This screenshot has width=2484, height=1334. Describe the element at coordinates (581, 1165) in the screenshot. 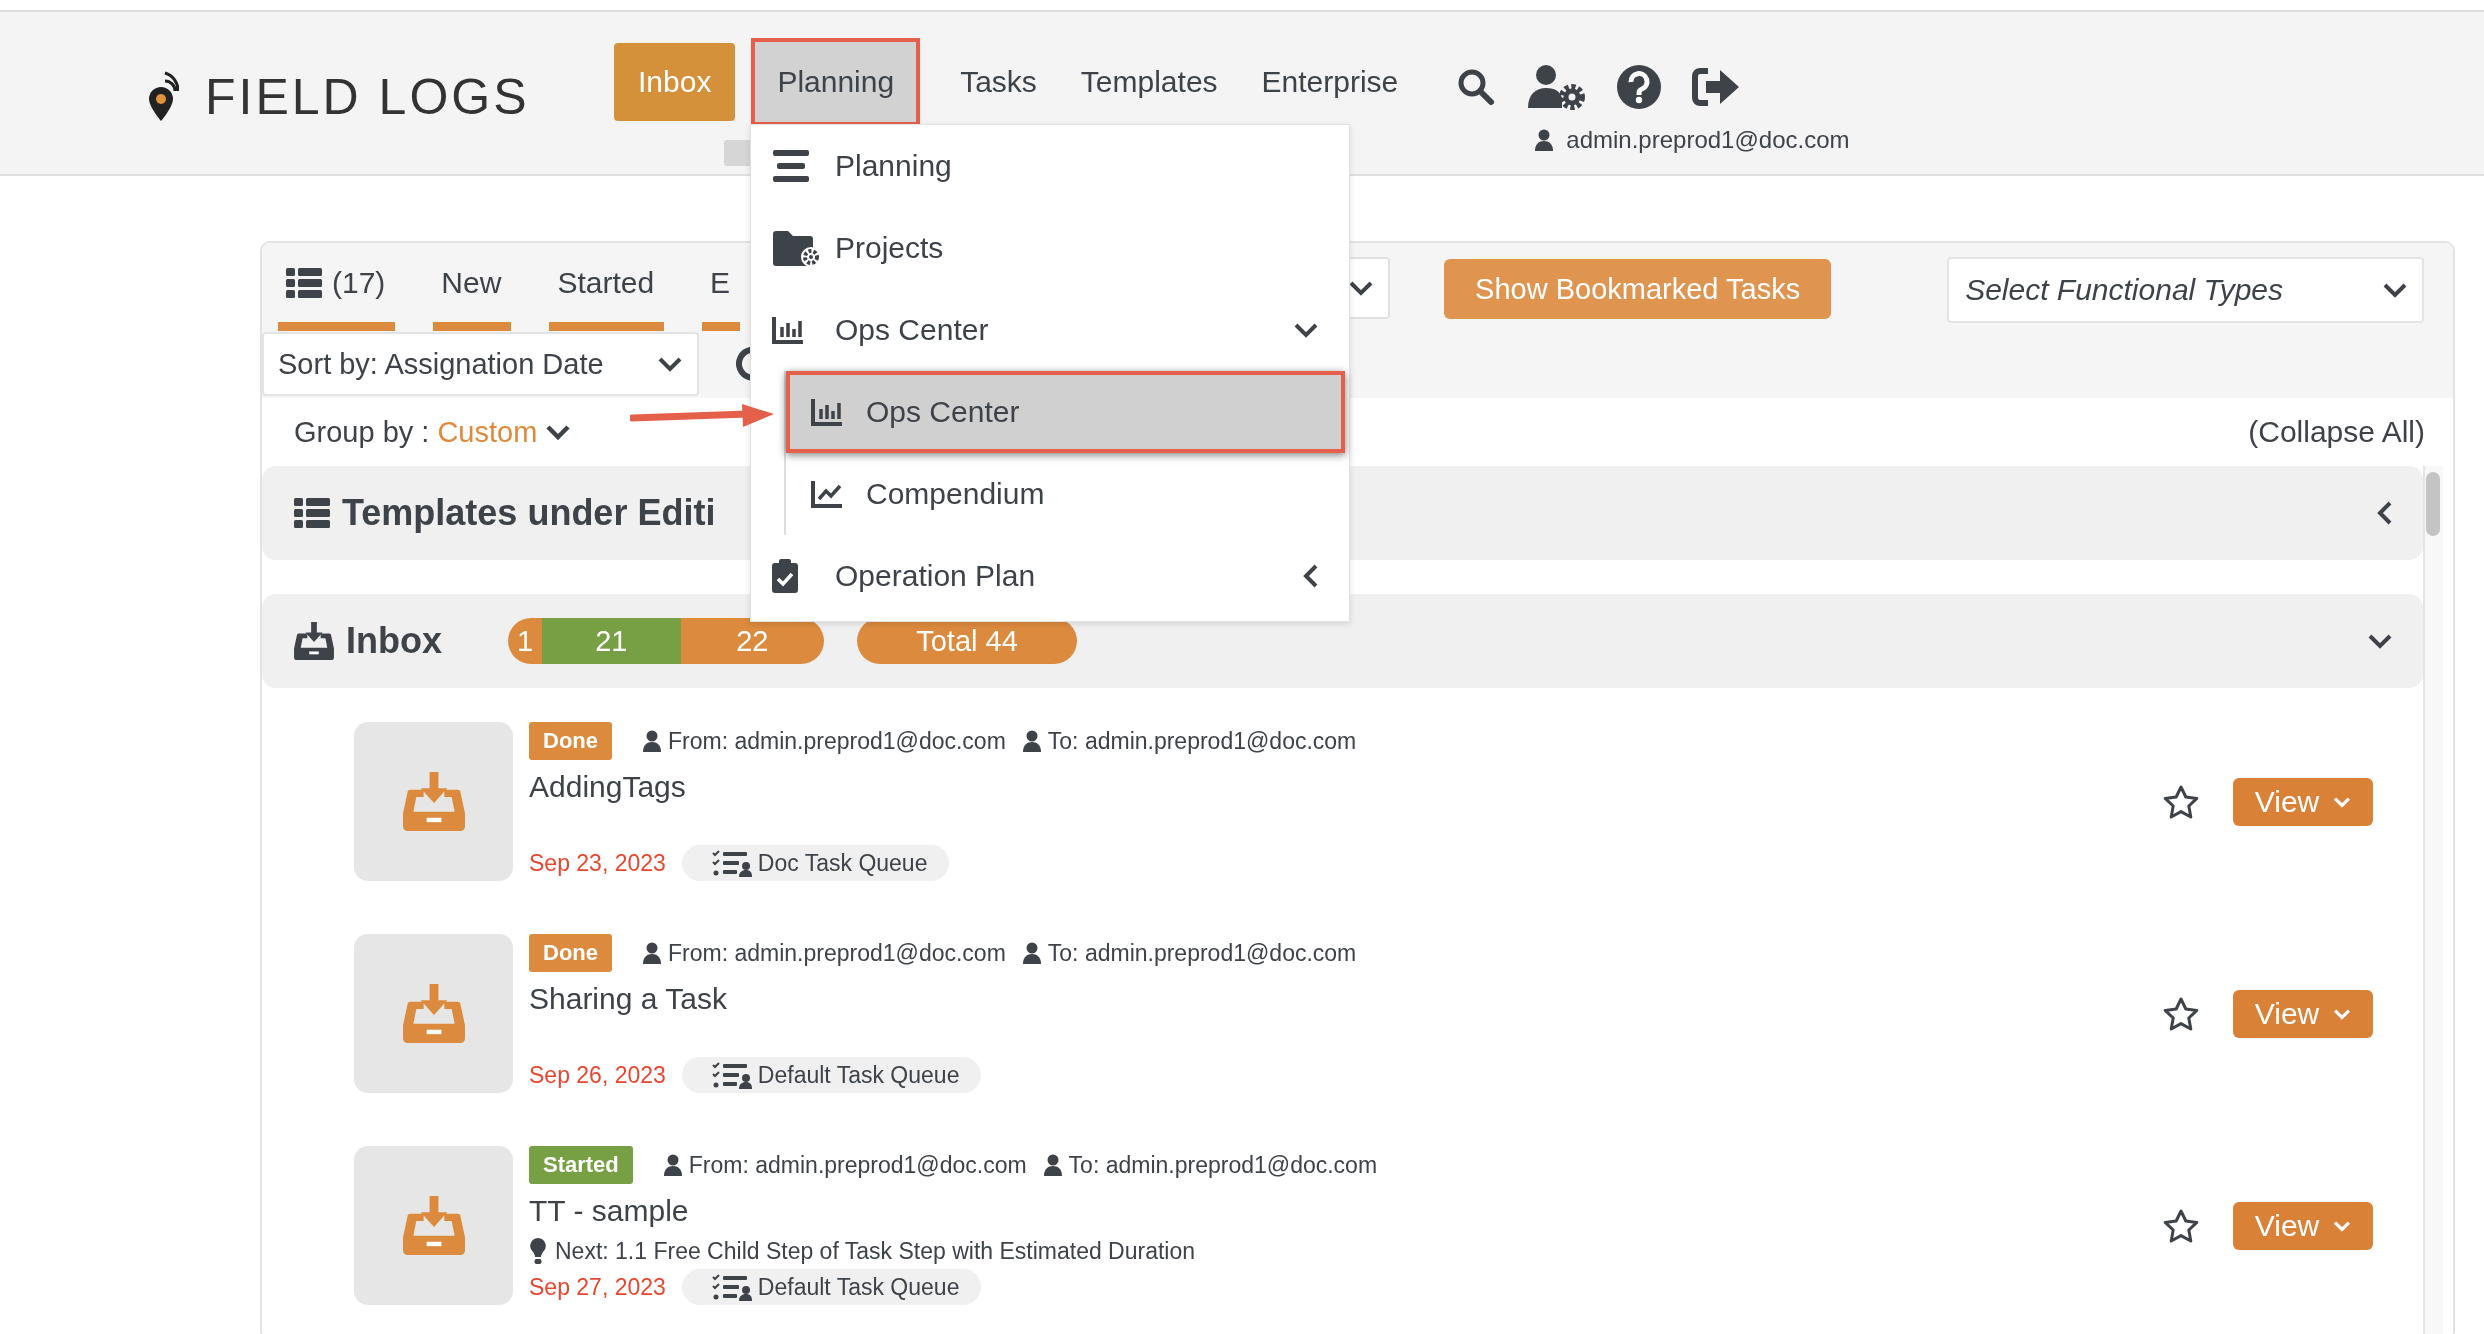

I see `status-badge: Started` at that location.